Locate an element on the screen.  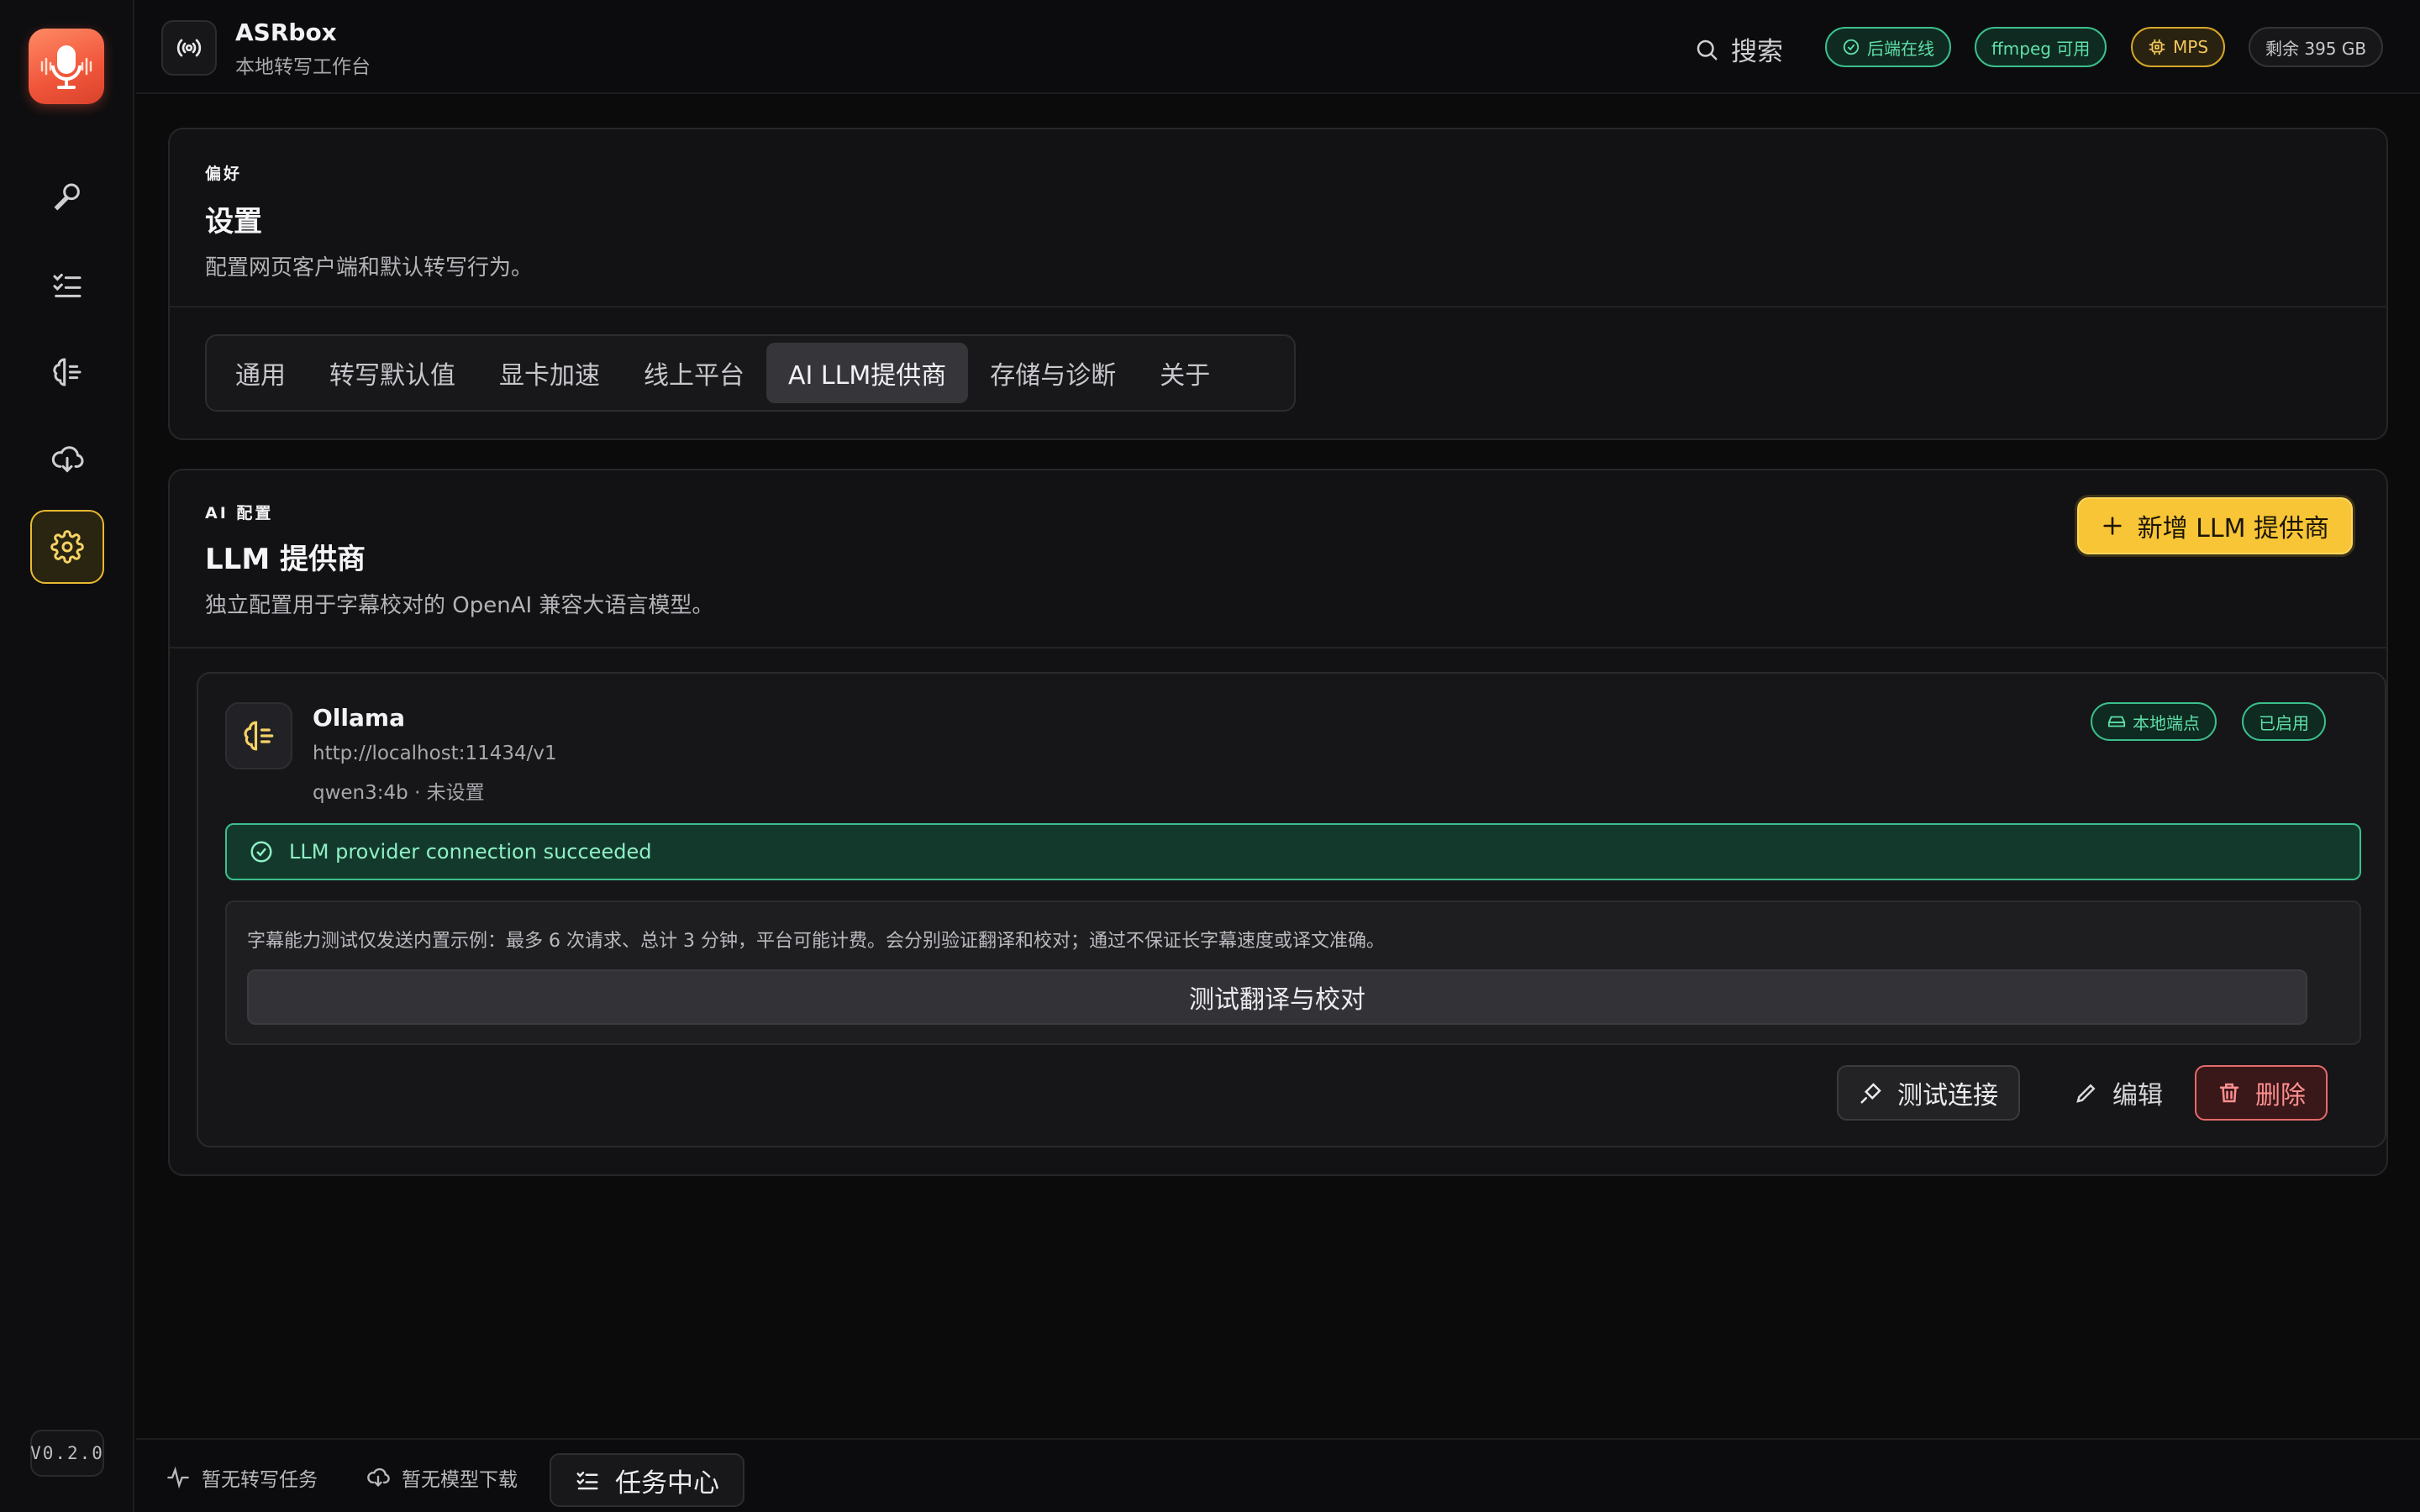
delete-button: 删除 is located at coordinates (2262, 1093).